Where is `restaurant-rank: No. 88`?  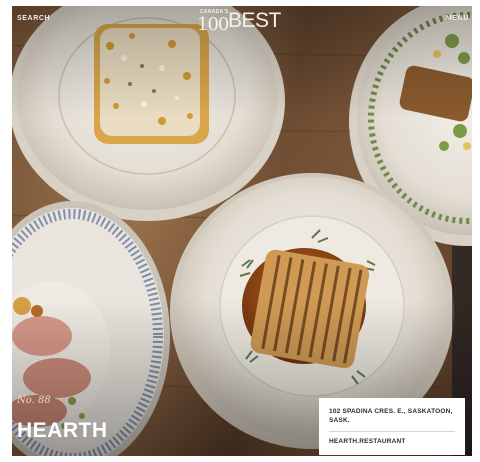 restaurant-rank: No. 88 is located at coordinates (34, 400).